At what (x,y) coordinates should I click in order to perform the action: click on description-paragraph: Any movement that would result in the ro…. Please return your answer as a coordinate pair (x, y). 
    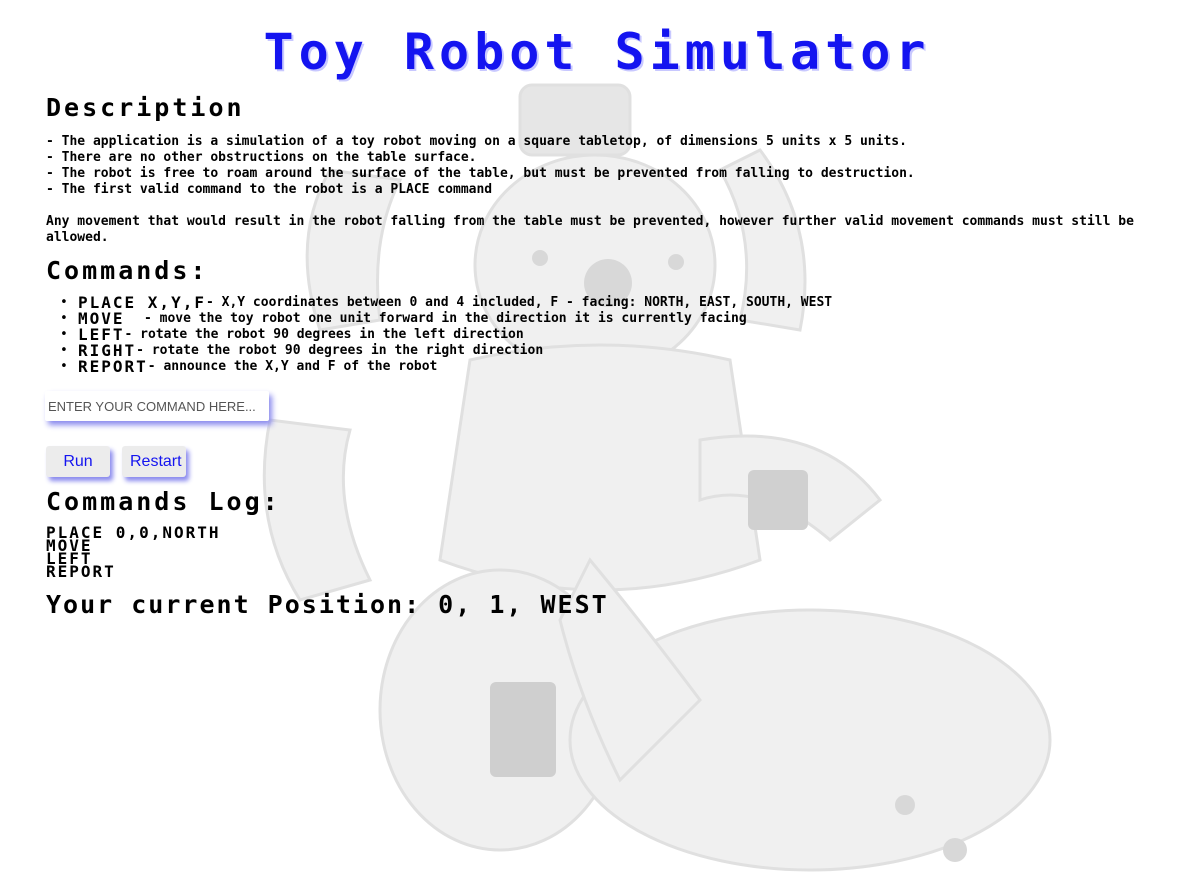
    Looking at the image, I should click on (590, 229).